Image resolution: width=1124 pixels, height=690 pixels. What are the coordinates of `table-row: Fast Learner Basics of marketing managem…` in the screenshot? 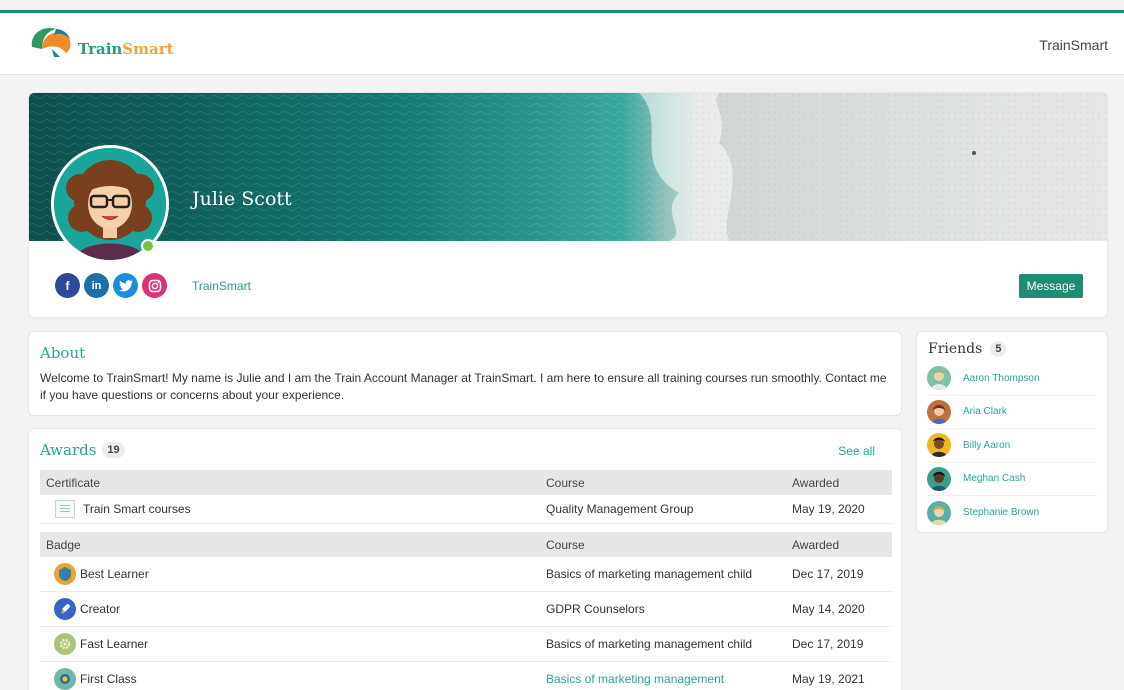 It's located at (466, 644).